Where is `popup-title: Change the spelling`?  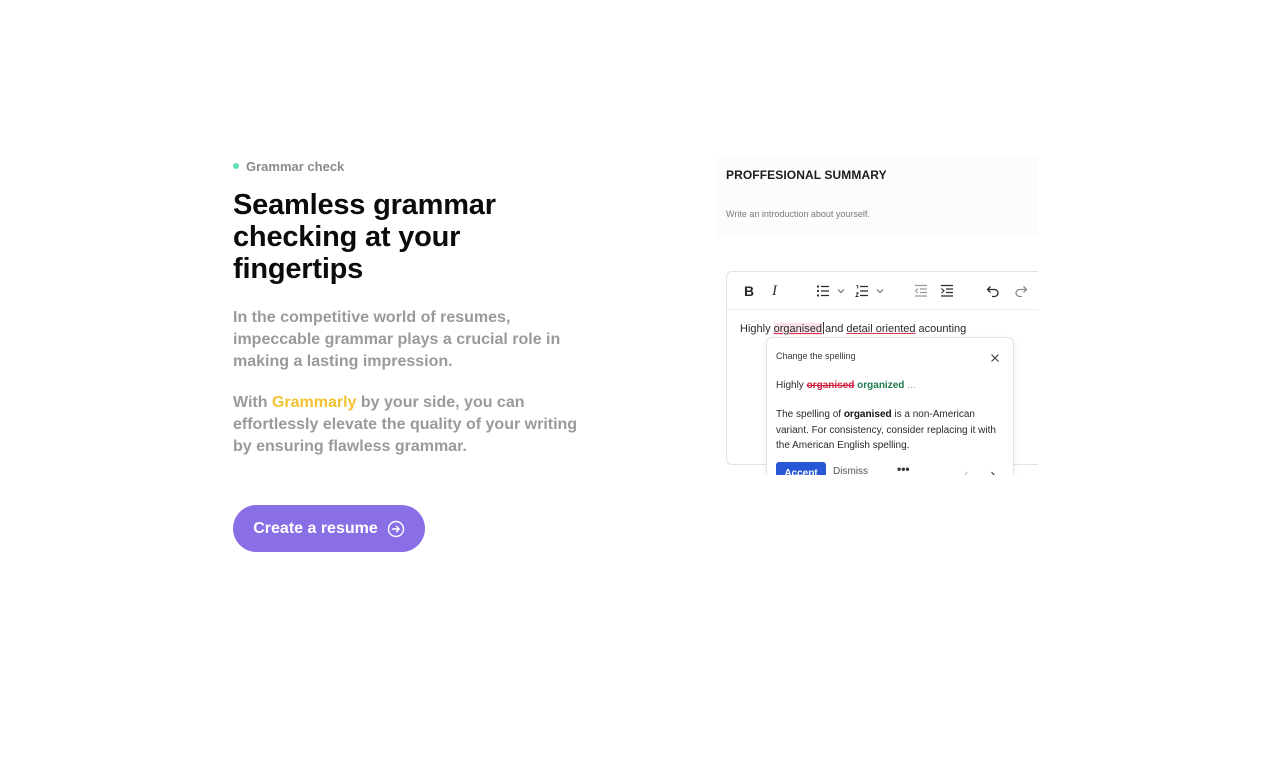 popup-title: Change the spelling is located at coordinates (816, 356).